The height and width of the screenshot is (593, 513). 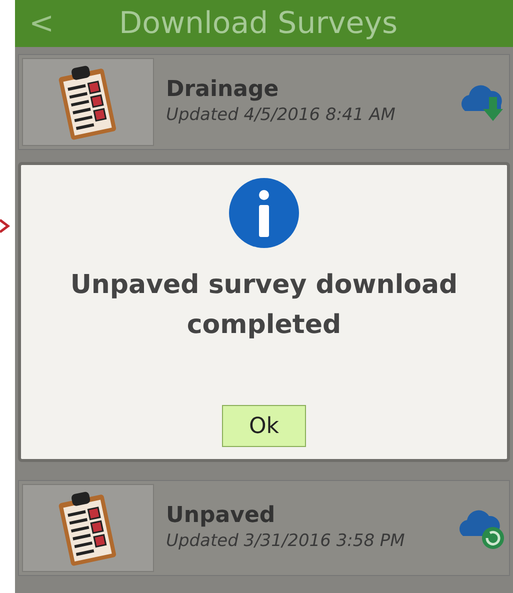 What do you see at coordinates (223, 89) in the screenshot?
I see `survey-name: Drainage` at bounding box center [223, 89].